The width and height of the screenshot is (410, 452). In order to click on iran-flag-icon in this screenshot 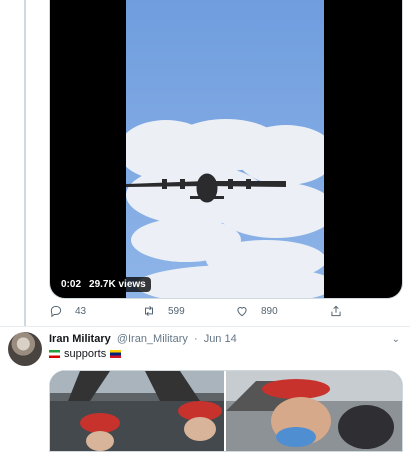, I will do `click(54, 354)`.